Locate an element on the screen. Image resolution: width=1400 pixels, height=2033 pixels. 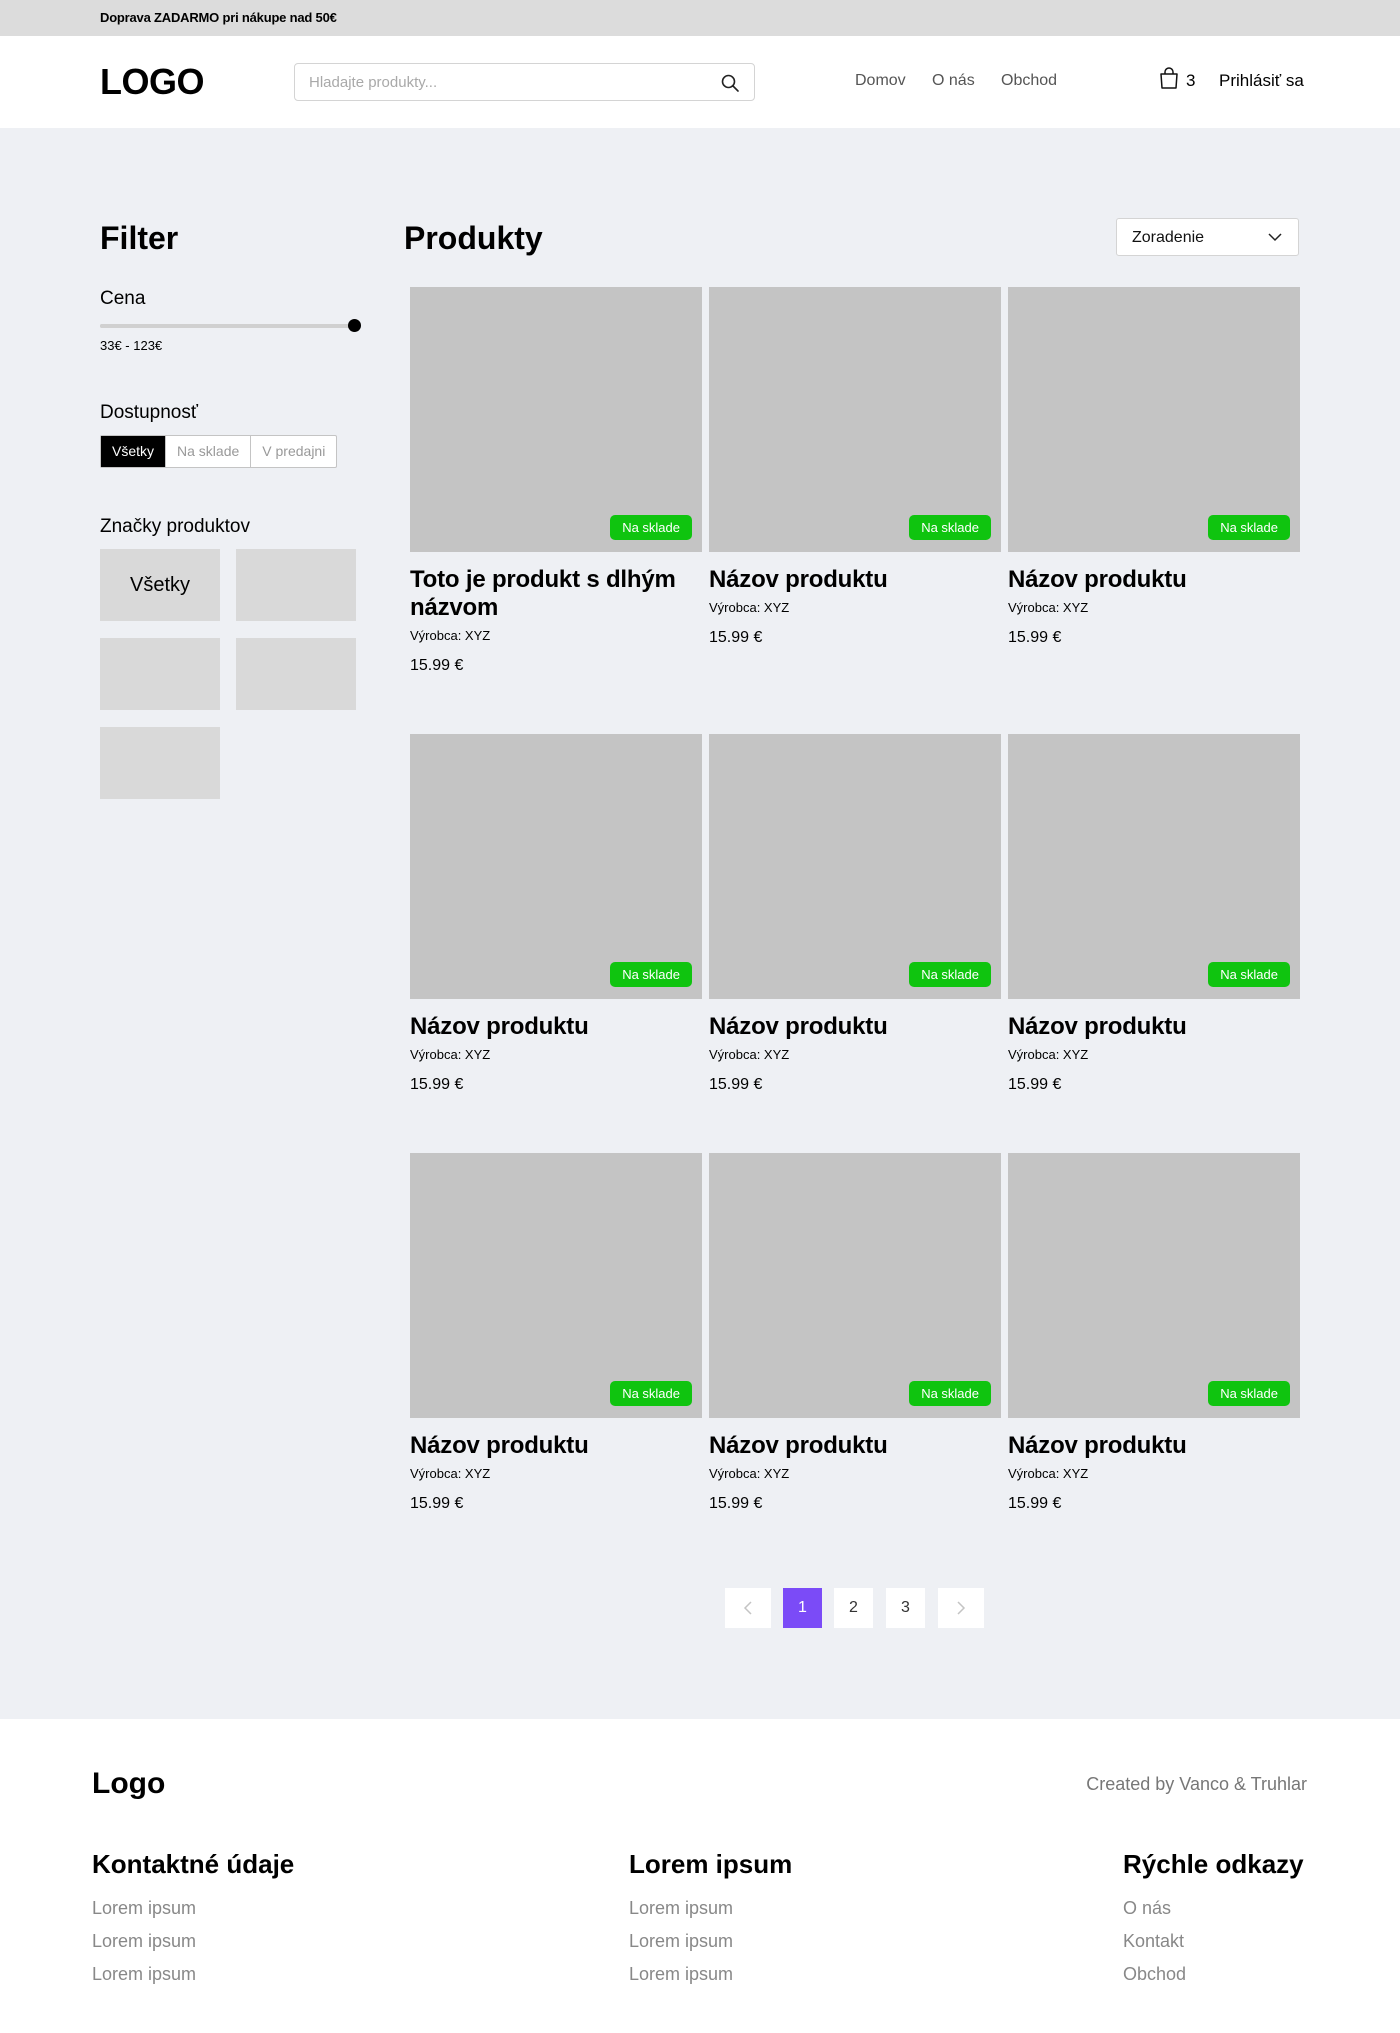
footer-link-contact: Kontakt is located at coordinates (1213, 1941).